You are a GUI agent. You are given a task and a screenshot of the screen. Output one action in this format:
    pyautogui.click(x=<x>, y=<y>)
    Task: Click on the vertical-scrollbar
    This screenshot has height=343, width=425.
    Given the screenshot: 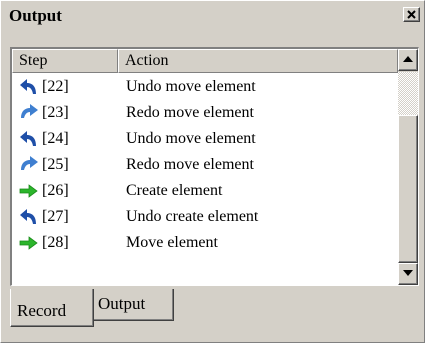 What is the action you would take?
    pyautogui.click(x=408, y=167)
    